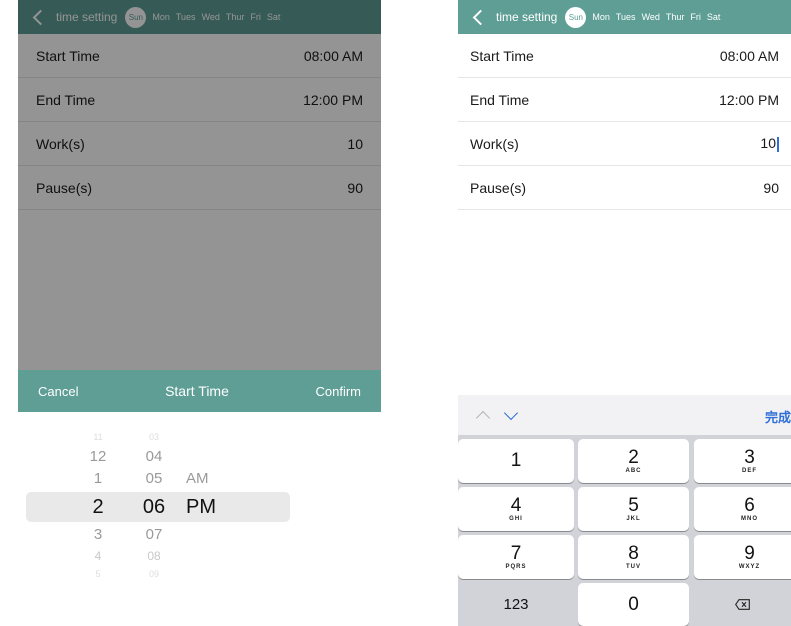 The width and height of the screenshot is (791, 626). Describe the element at coordinates (511, 413) in the screenshot. I see `chevron-down-icon` at that location.